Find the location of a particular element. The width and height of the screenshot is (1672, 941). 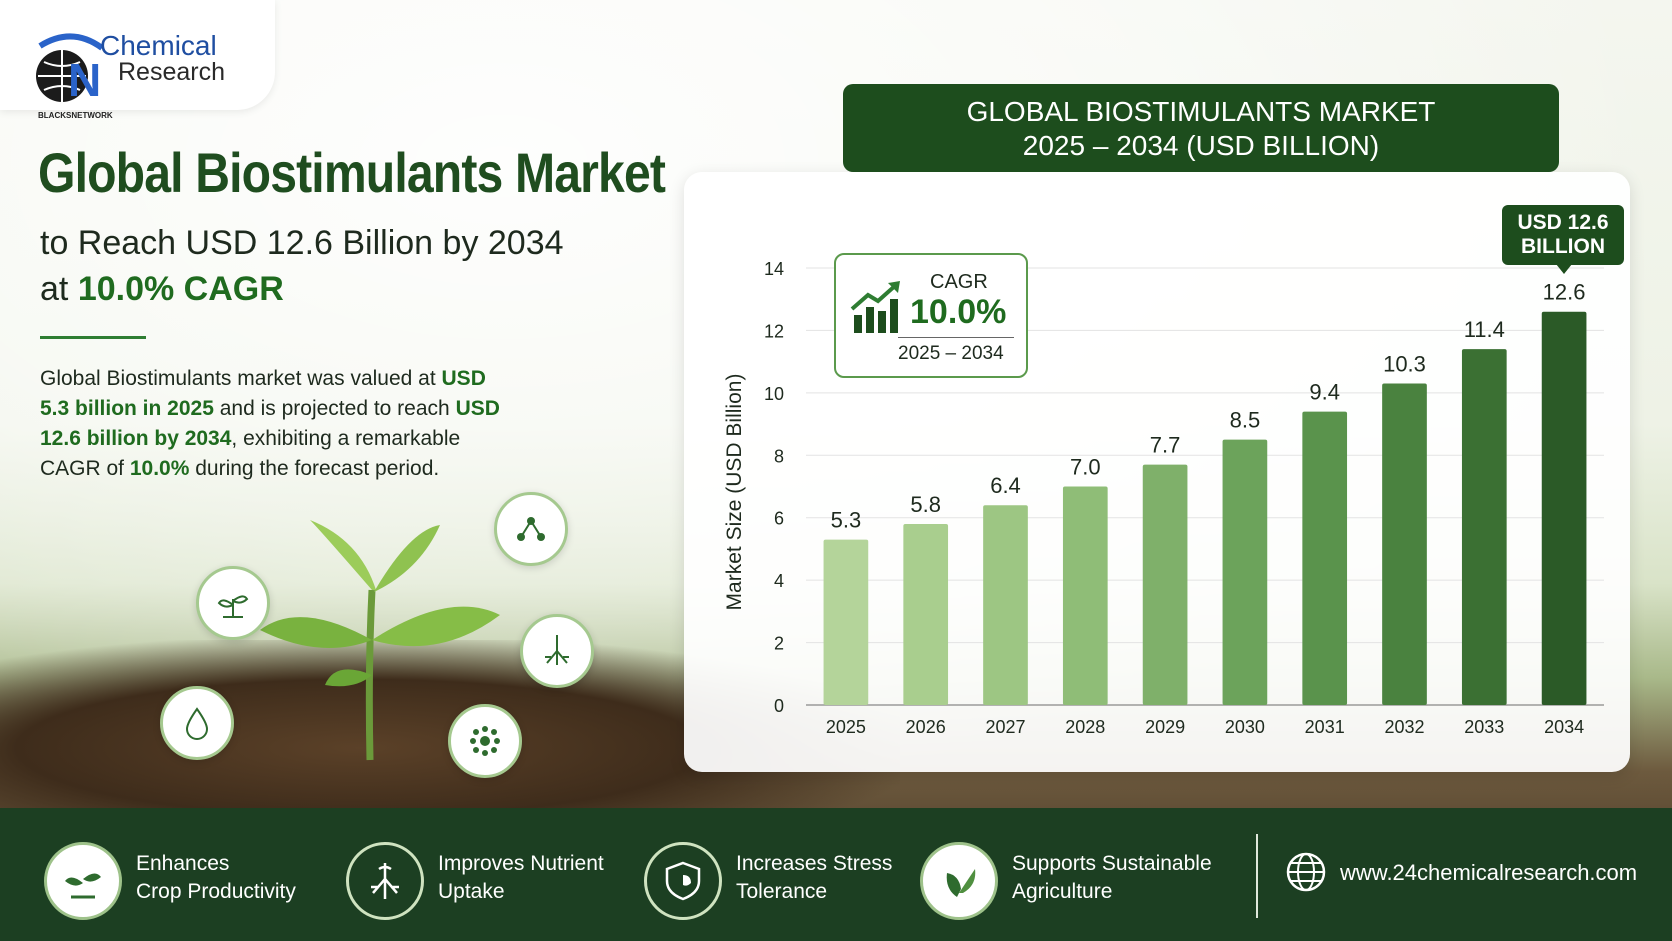

roots-icon is located at coordinates (385, 881).